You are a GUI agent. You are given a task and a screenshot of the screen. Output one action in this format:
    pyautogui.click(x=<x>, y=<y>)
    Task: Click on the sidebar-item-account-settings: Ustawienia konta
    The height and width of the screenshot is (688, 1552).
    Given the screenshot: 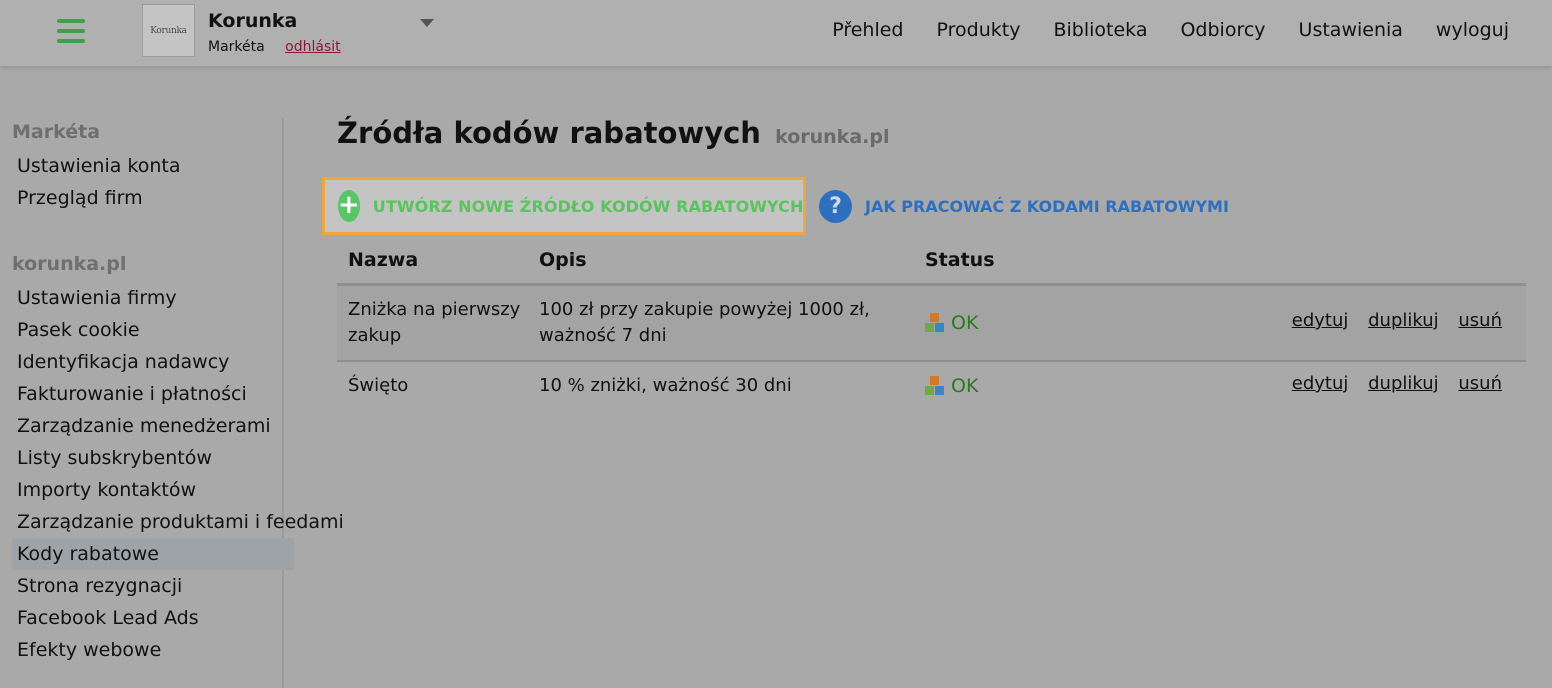 What is the action you would take?
    pyautogui.click(x=153, y=166)
    